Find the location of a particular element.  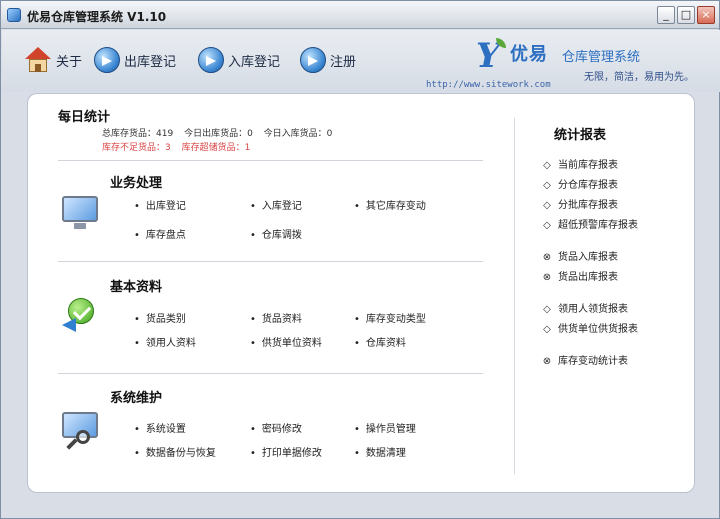

daily-stats-title: 每日统计 is located at coordinates (84, 117).